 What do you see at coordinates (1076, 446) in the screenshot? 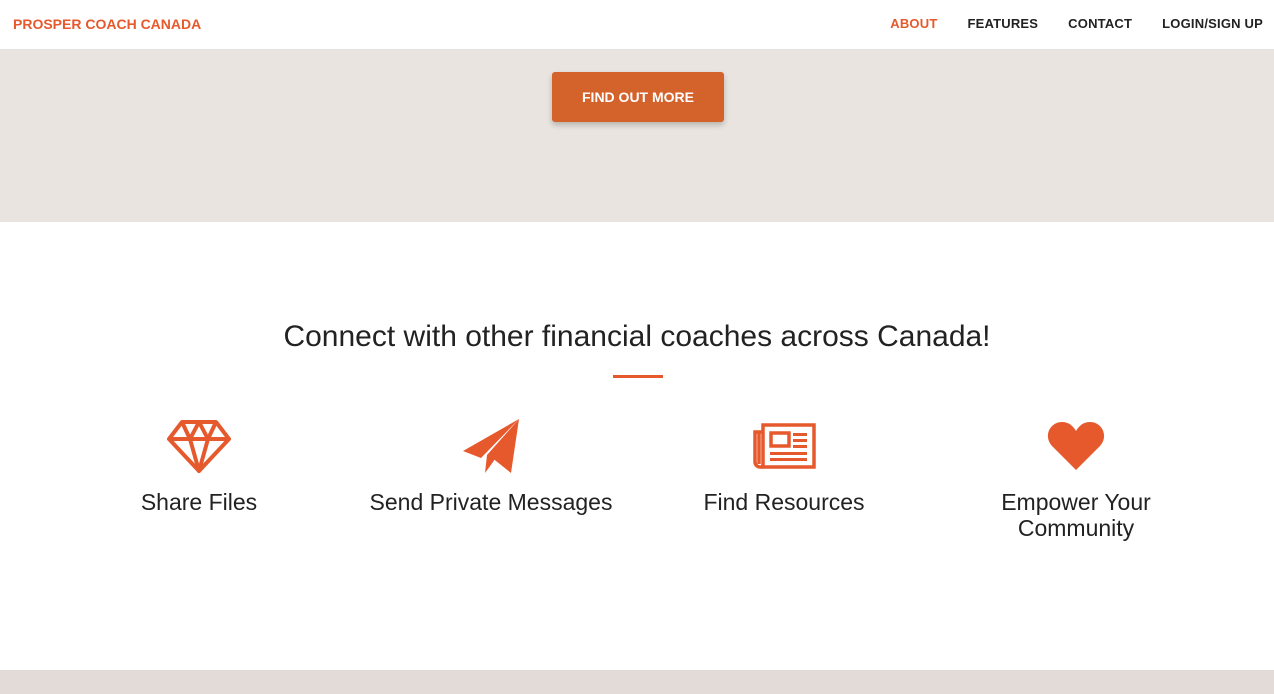
I see `heart-icon` at bounding box center [1076, 446].